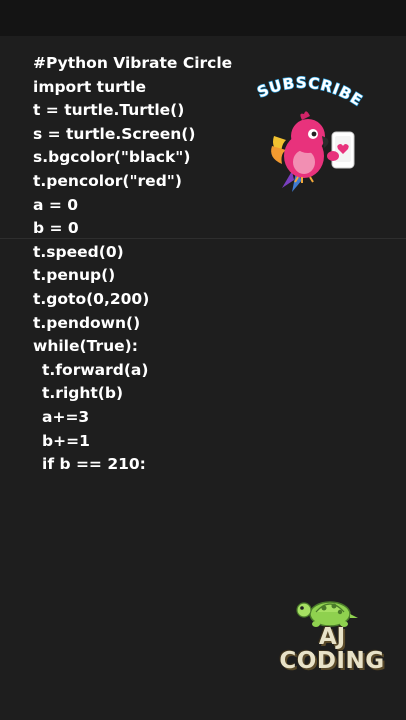 The image size is (406, 720). I want to click on code-line-import: import turtle, so click(89, 86).